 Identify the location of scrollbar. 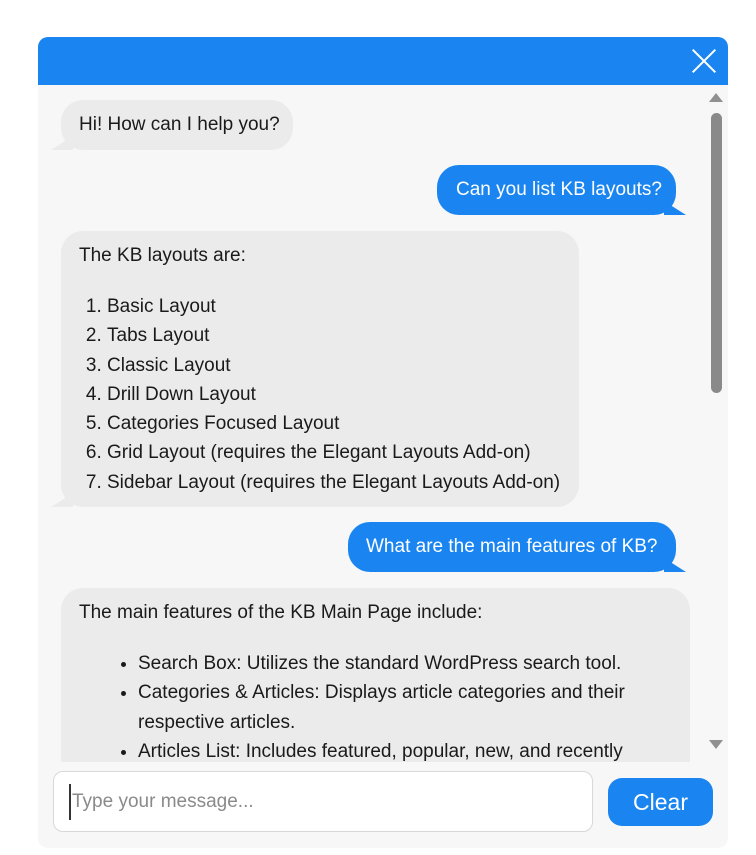
(716, 423).